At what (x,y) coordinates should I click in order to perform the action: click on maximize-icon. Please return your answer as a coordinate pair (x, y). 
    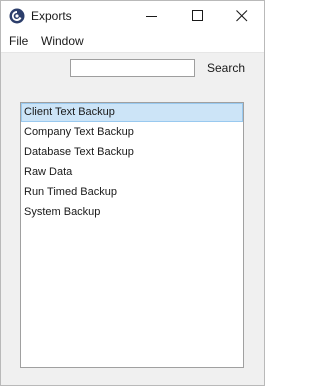
    Looking at the image, I should click on (197, 15).